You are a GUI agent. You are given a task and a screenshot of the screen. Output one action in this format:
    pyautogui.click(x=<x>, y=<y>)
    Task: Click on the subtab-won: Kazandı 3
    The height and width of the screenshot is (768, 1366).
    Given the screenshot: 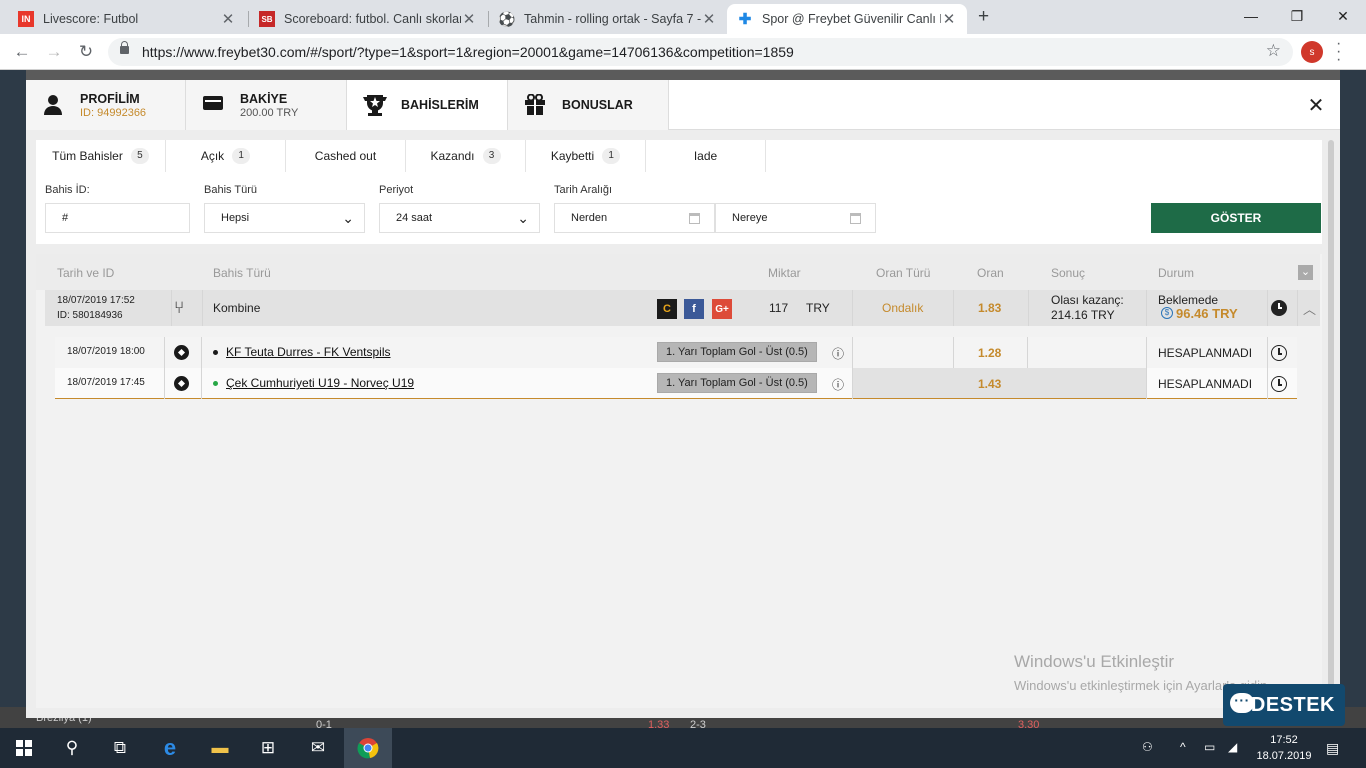 What is the action you would take?
    pyautogui.click(x=466, y=156)
    